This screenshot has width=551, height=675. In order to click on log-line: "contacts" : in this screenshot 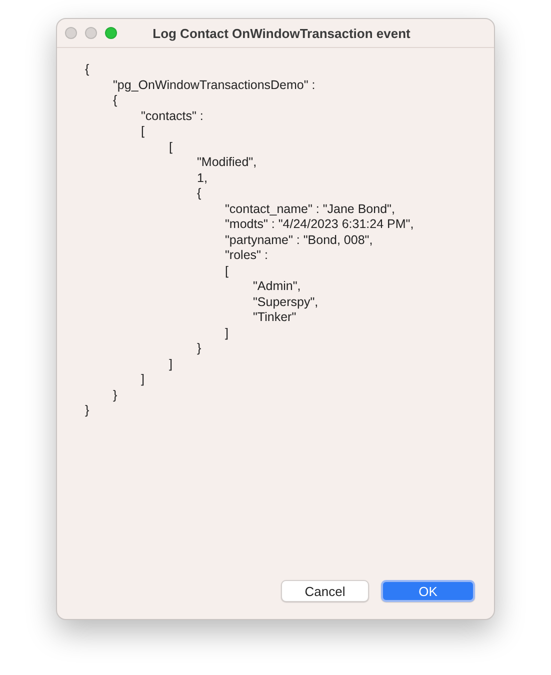, I will do `click(172, 116)`.